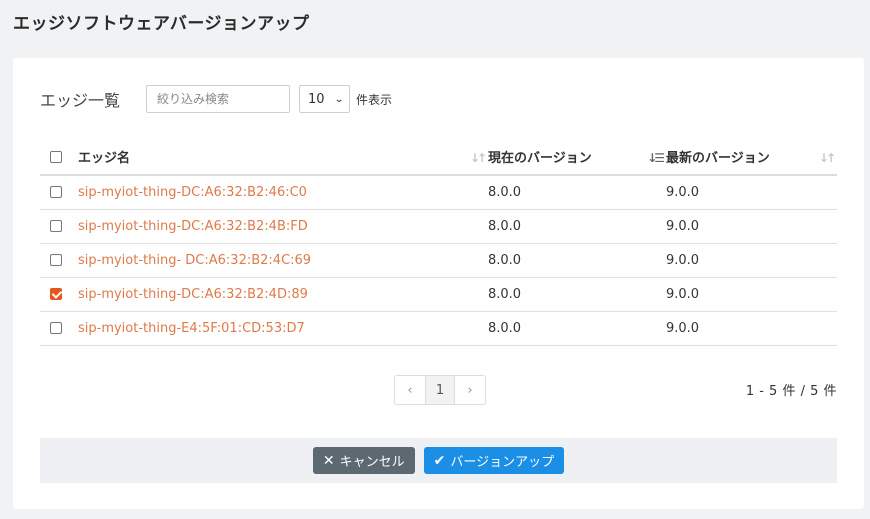 The height and width of the screenshot is (519, 870). What do you see at coordinates (791, 391) in the screenshot?
I see `record-count: 1 - 5 件 / 5 件` at bounding box center [791, 391].